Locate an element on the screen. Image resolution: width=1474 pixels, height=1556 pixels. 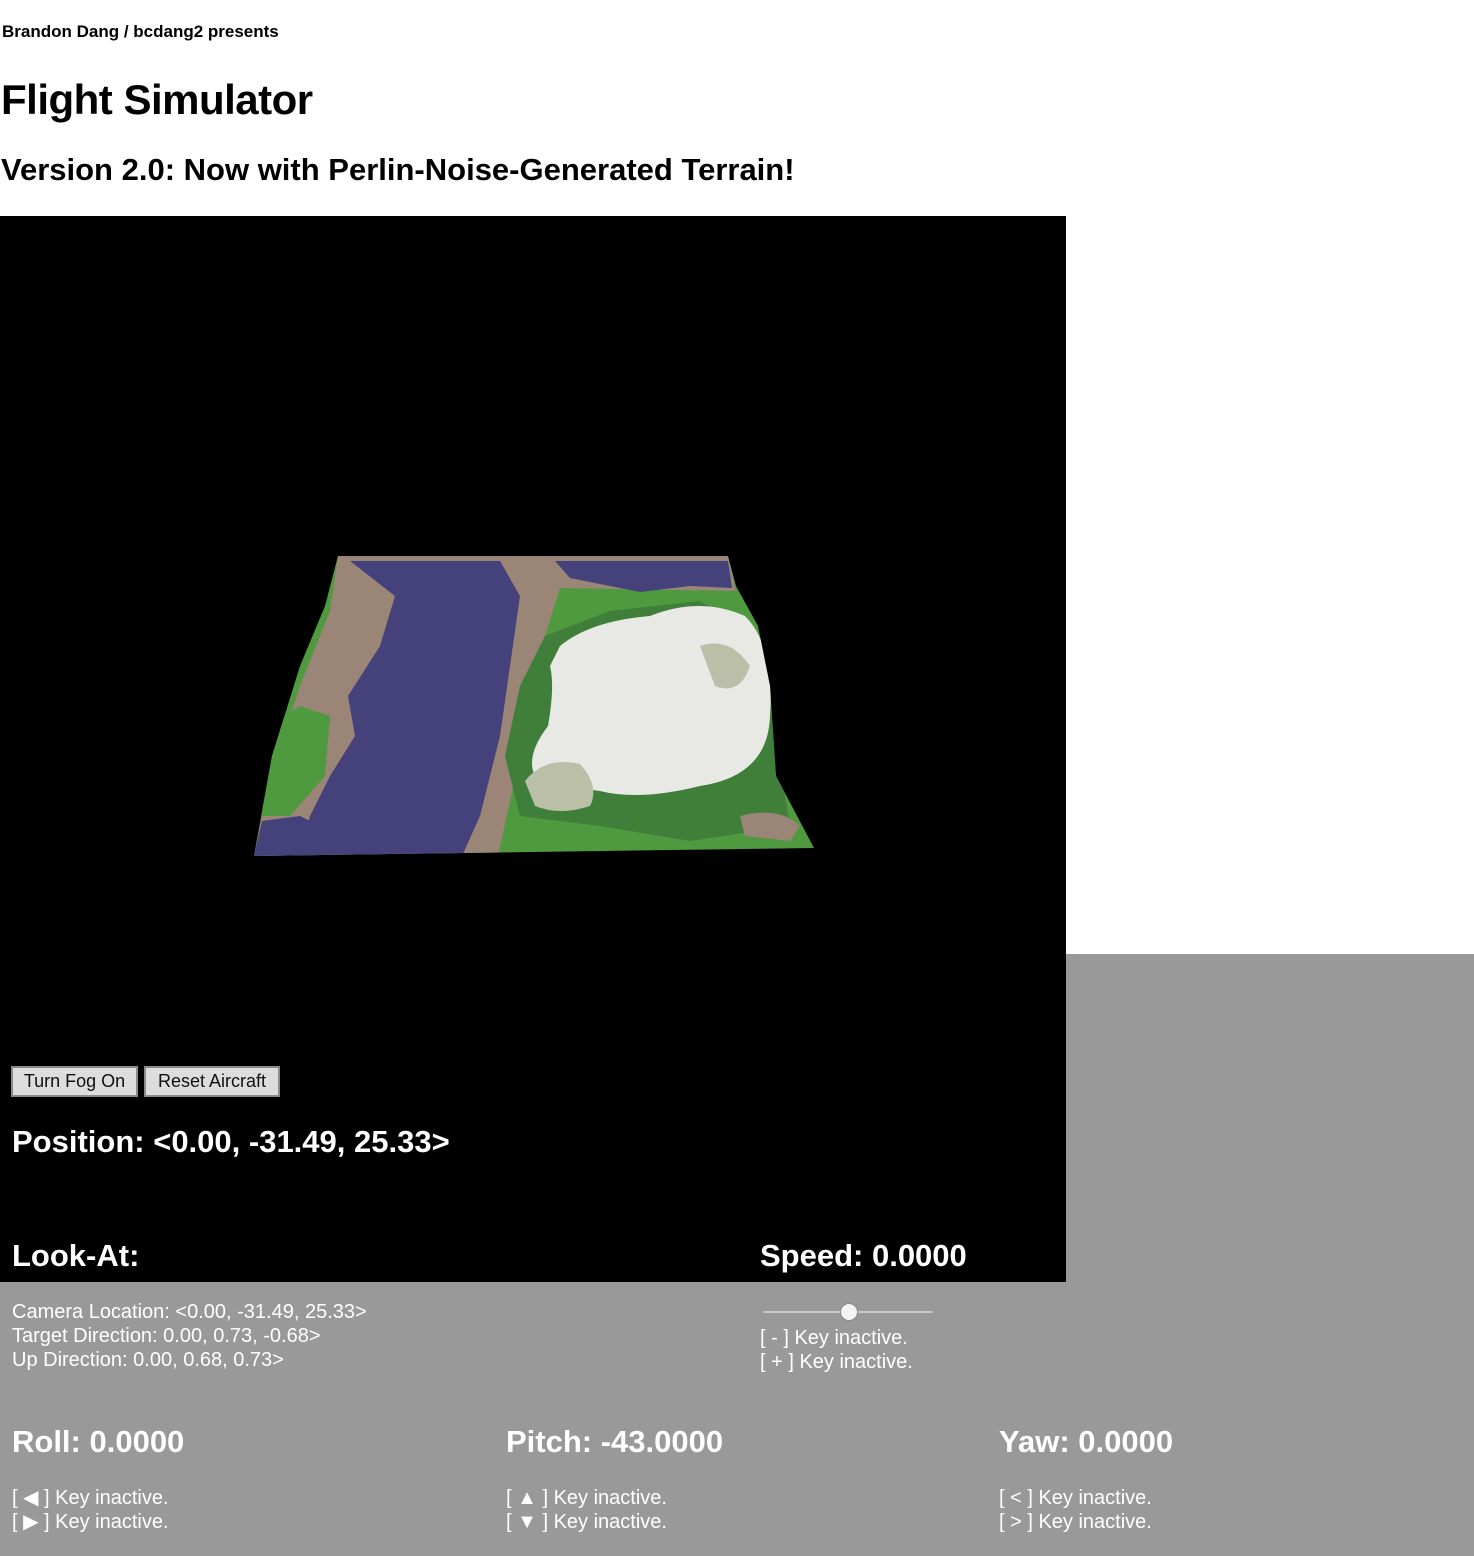
yaw-left-key-status: [ < ] Key inactive. is located at coordinates (1075, 1498).